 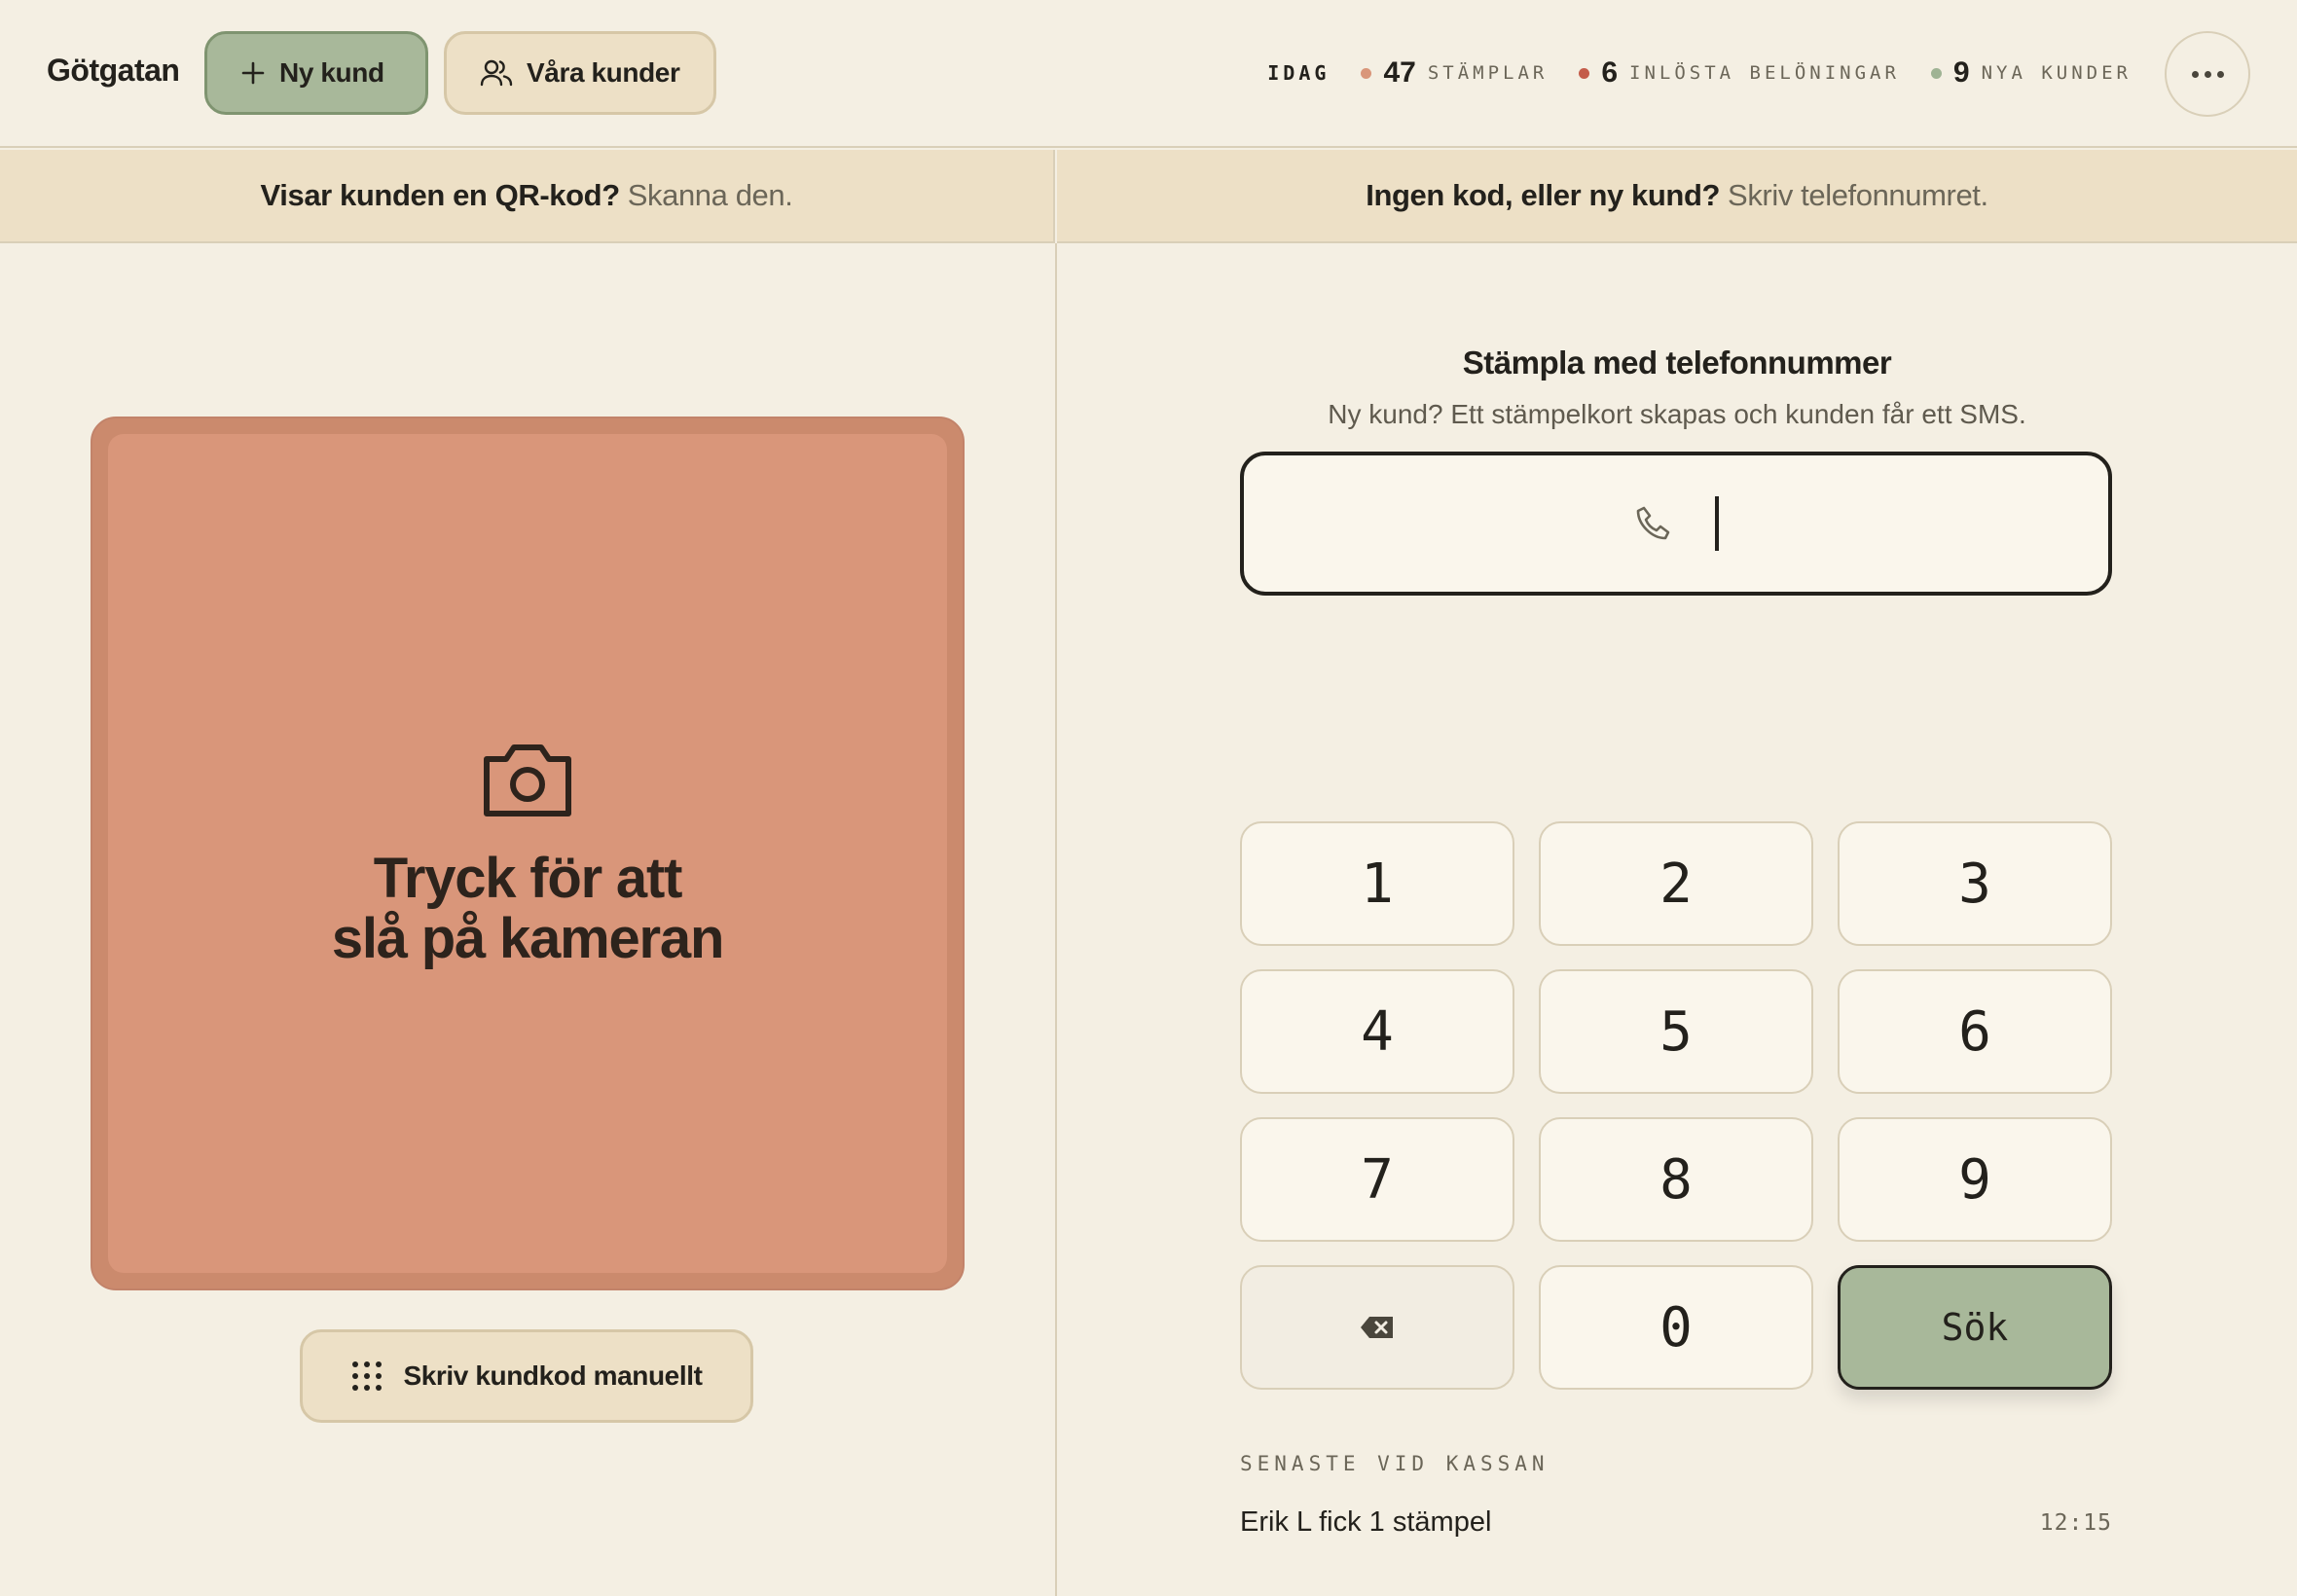 What do you see at coordinates (1299, 73) in the screenshot?
I see `today-label: IDAG` at bounding box center [1299, 73].